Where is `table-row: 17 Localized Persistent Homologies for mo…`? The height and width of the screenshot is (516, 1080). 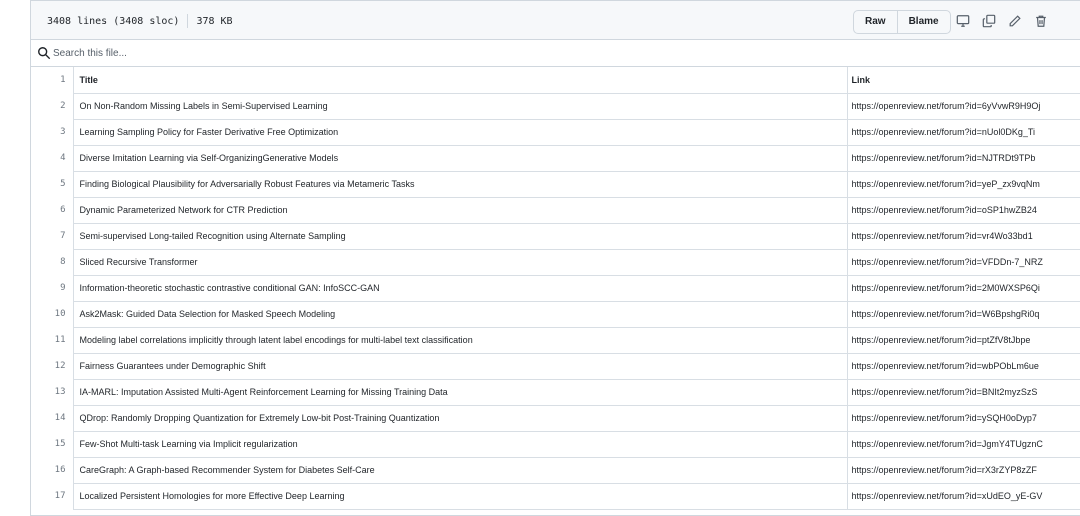 table-row: 17 Localized Persistent Homologies for mo… is located at coordinates (555, 496).